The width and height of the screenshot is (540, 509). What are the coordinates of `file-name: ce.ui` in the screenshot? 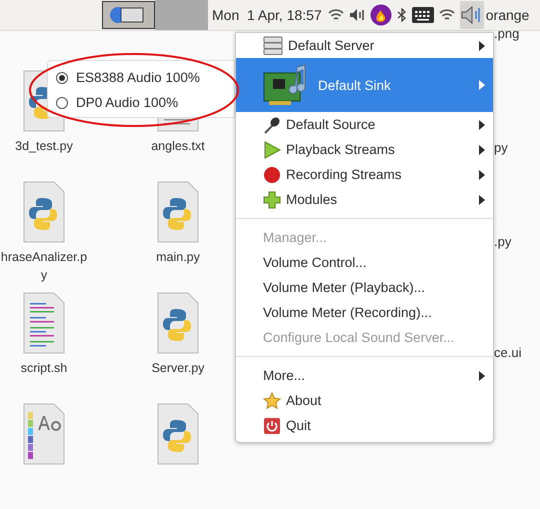 It's located at (517, 352).